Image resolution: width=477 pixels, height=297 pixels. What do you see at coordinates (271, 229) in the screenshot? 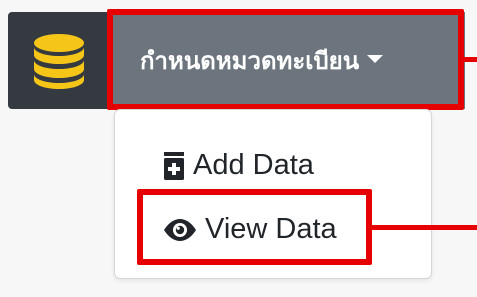
I see `dropdown-item-label: View Data` at bounding box center [271, 229].